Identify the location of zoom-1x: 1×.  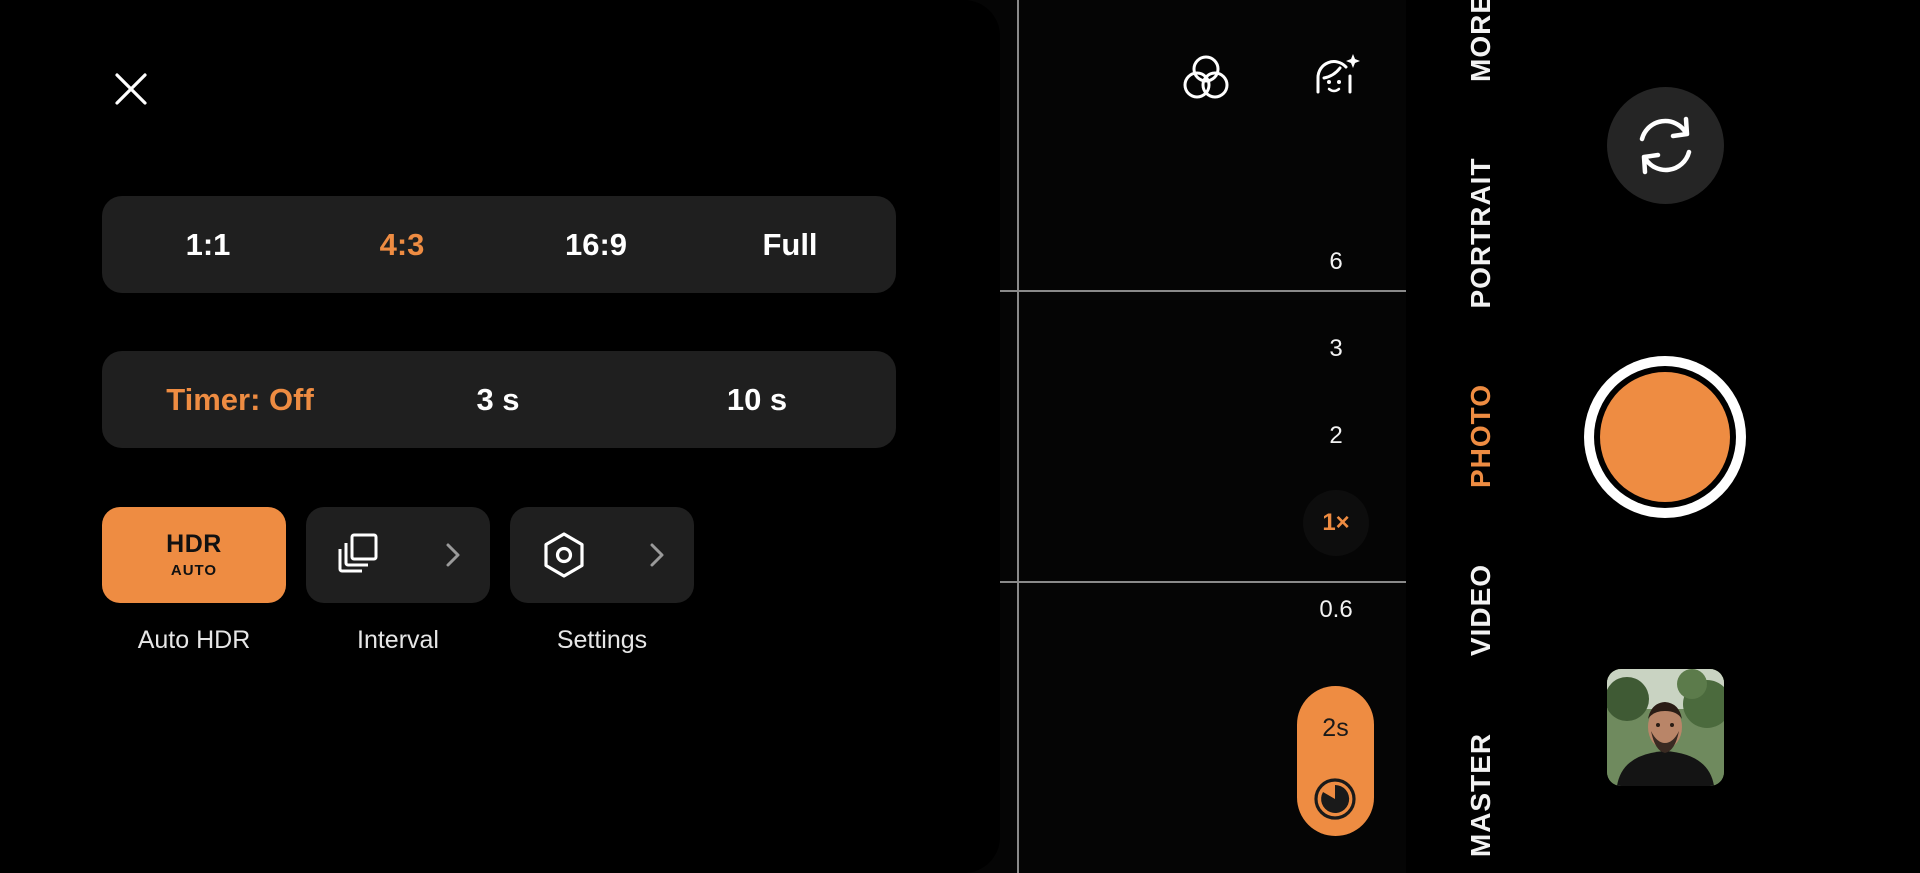
(1336, 523).